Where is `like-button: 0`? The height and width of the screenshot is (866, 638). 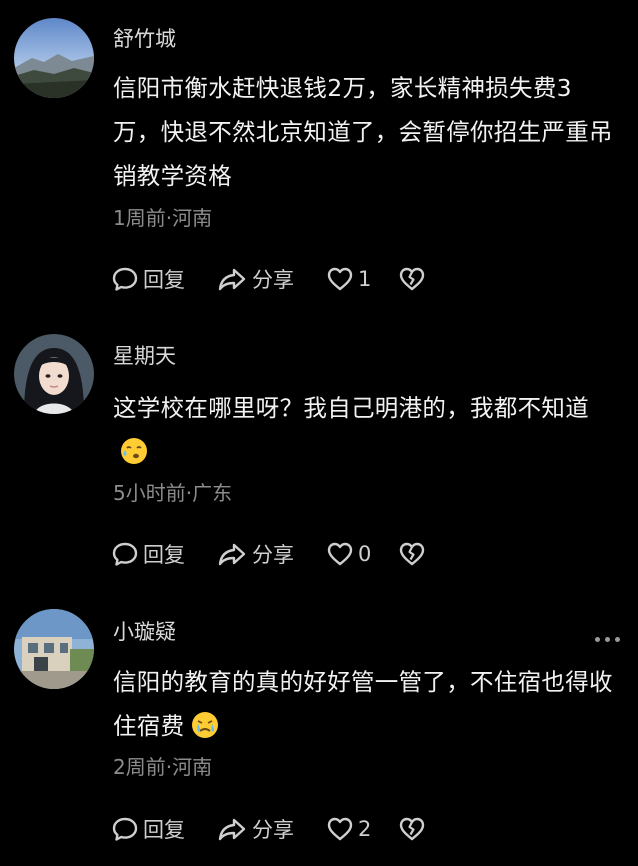 like-button: 0 is located at coordinates (362, 554).